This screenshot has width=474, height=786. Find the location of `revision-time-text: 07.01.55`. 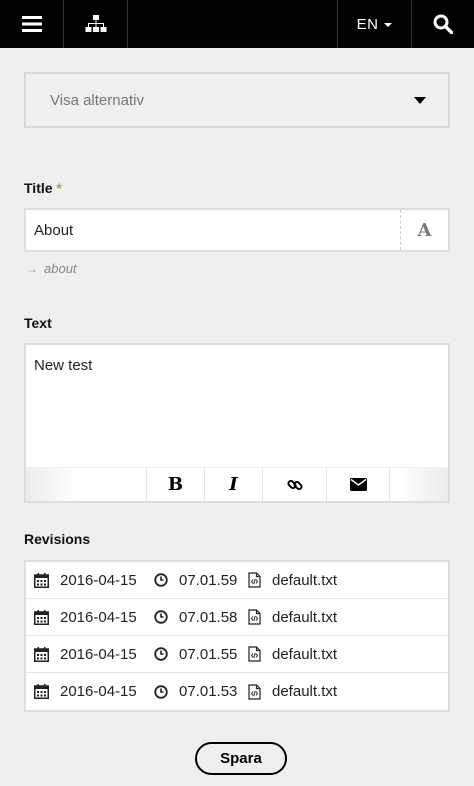

revision-time-text: 07.01.55 is located at coordinates (208, 654).